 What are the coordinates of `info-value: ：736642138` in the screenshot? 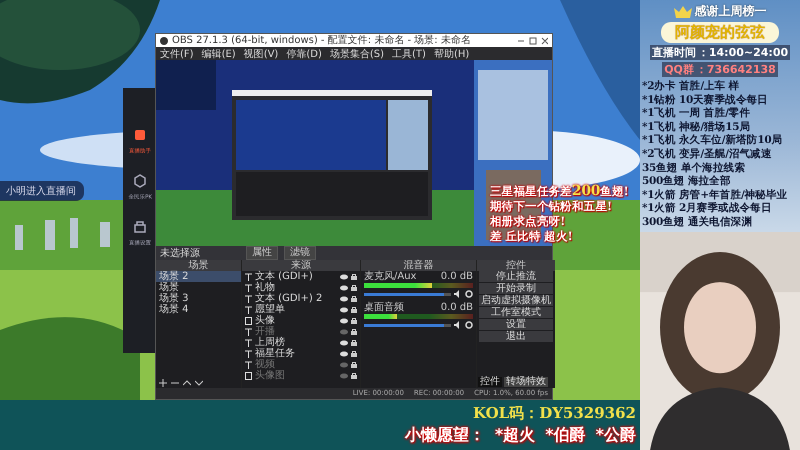 It's located at (737, 69).